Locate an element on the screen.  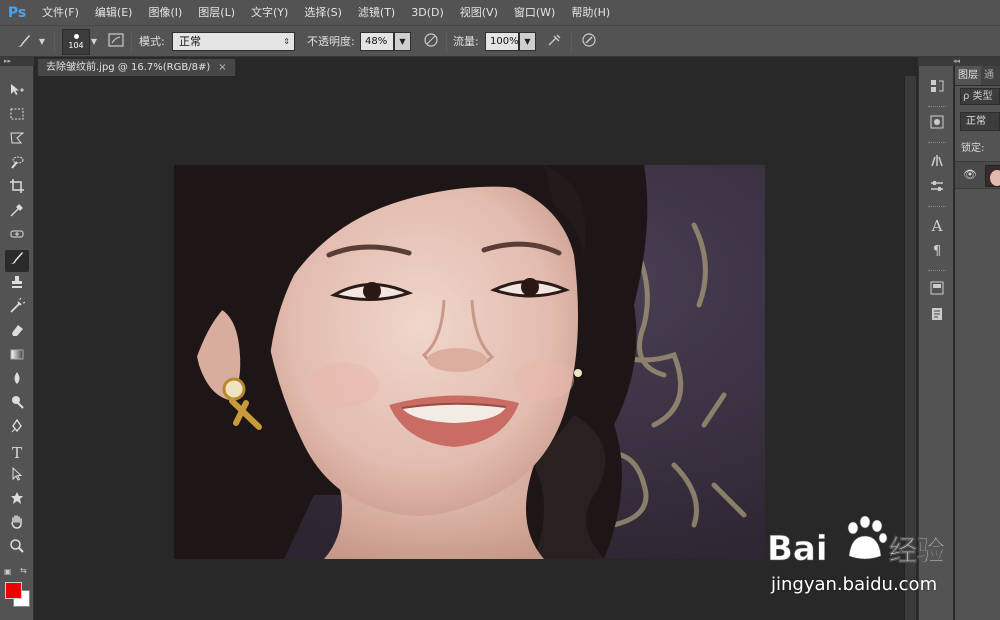
properties-panel-icon is located at coordinates (937, 124).